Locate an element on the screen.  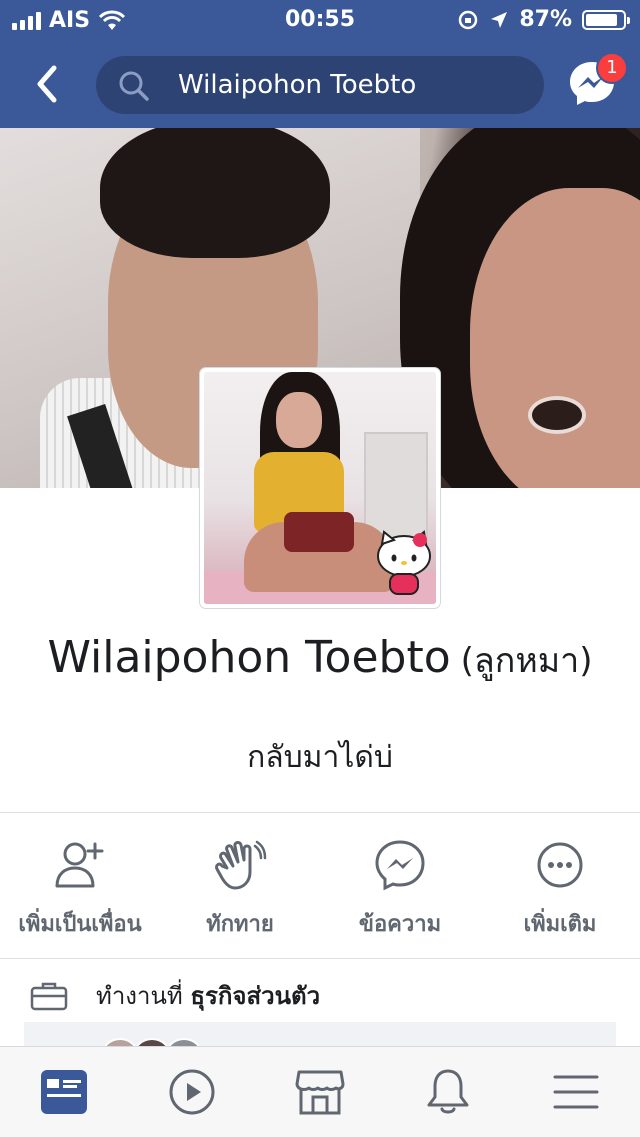
add-friend-icon is located at coordinates (79, 865).